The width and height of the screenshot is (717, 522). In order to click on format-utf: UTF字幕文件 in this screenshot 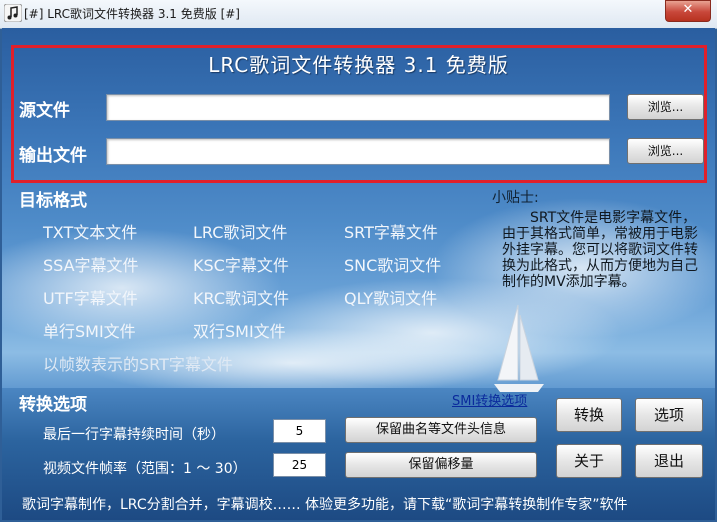, I will do `click(90, 297)`.